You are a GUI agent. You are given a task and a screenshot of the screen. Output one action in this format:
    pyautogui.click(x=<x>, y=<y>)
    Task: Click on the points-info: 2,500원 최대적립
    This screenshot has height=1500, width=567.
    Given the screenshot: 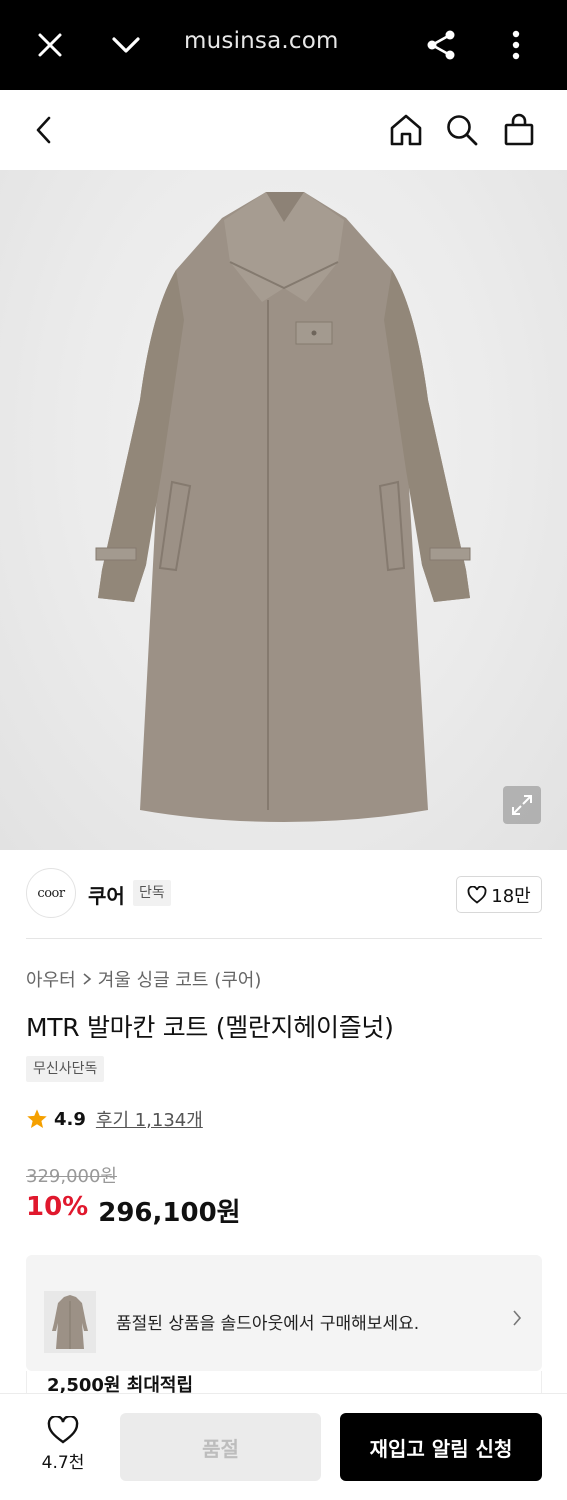 What is the action you would take?
    pyautogui.click(x=284, y=1383)
    